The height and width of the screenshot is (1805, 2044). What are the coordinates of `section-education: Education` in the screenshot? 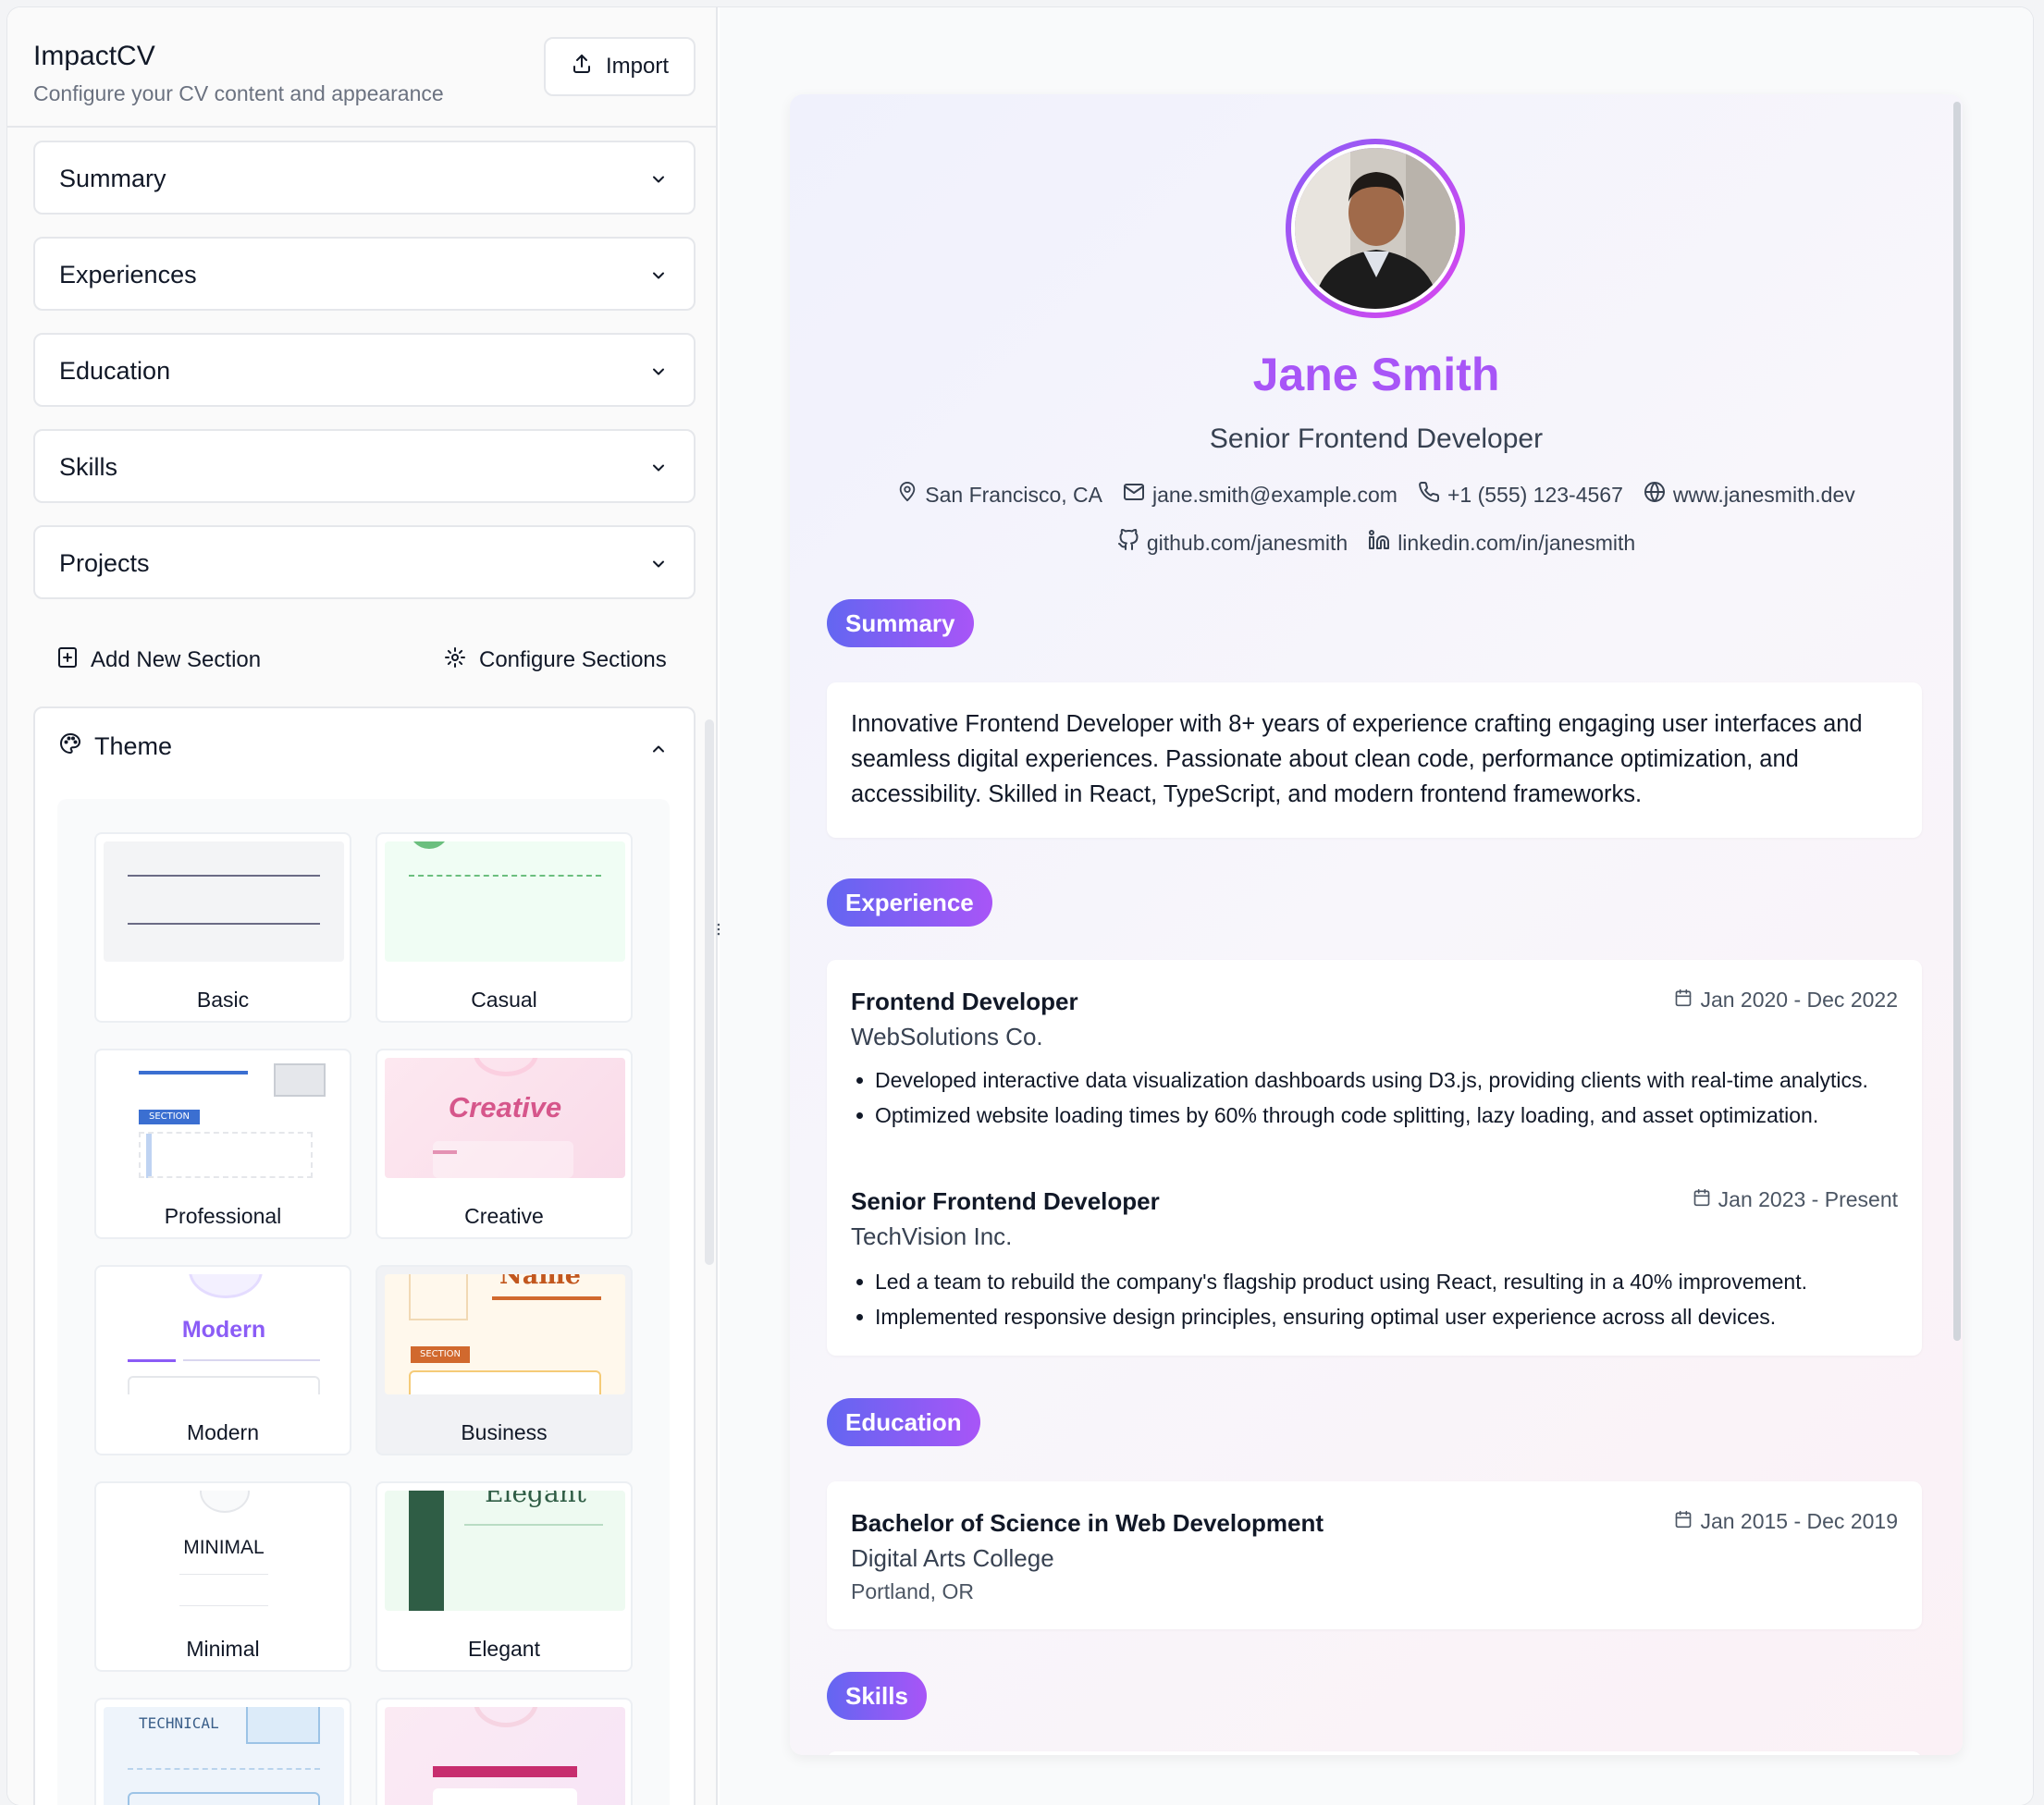 It's located at (364, 370).